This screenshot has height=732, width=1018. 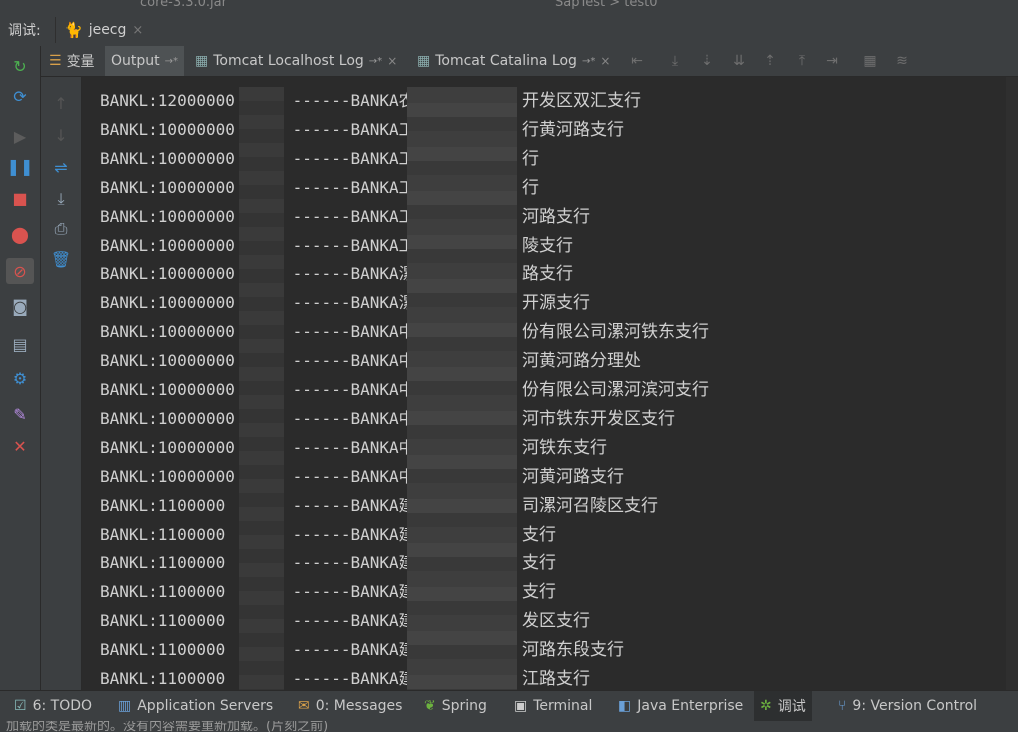 What do you see at coordinates (521, 706) in the screenshot?
I see `terminal-icon: ▣` at bounding box center [521, 706].